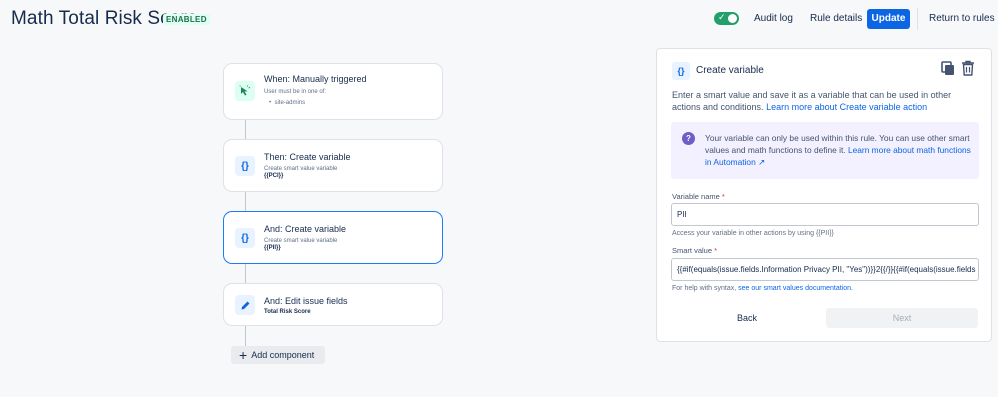  What do you see at coordinates (274, 176) in the screenshot?
I see `action-value: {{PCI}}` at bounding box center [274, 176].